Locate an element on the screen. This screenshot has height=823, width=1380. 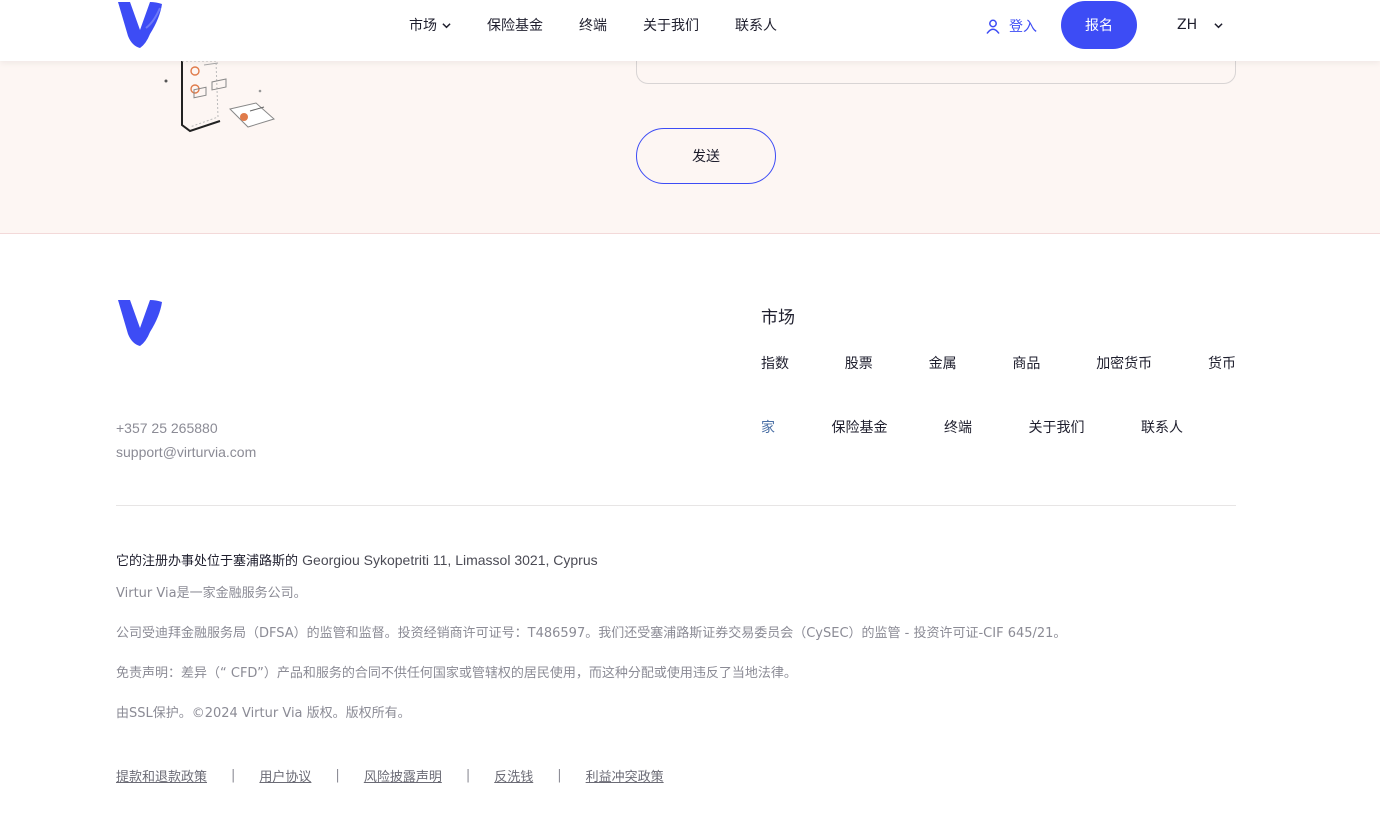
nav-item-markets: 市场 is located at coordinates (430, 25).